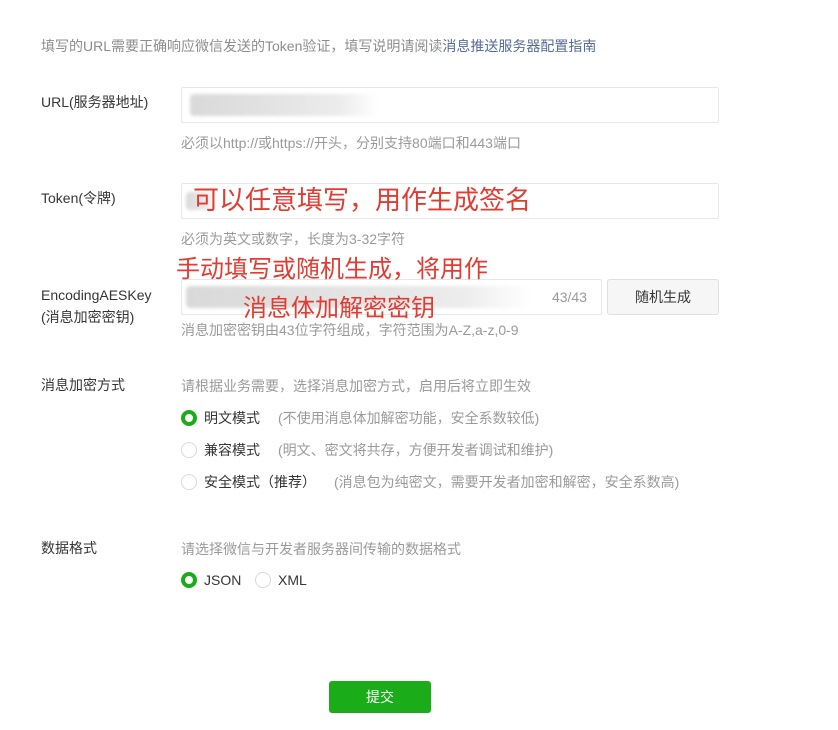  I want to click on aes-label-subtitle: (消息加密密钥), so click(88, 317).